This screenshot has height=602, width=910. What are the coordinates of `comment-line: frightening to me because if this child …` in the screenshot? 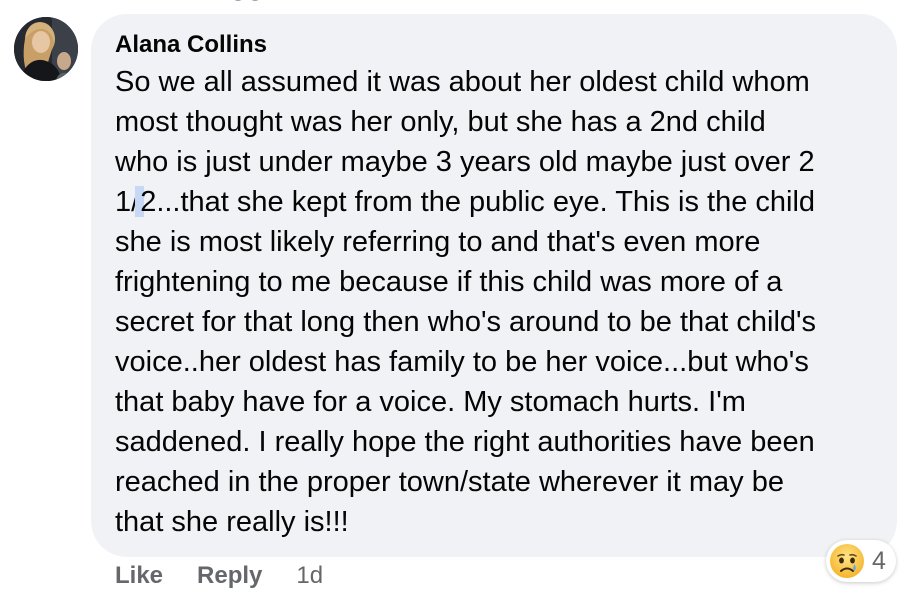 It's located at (449, 282).